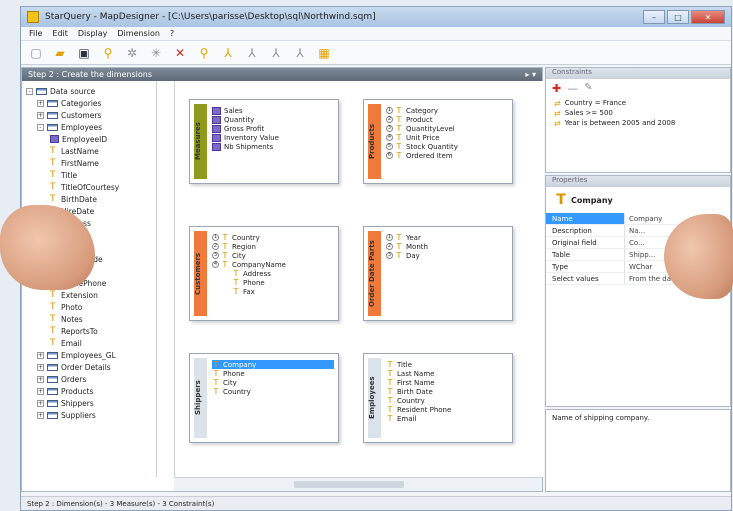  What do you see at coordinates (324, 53) in the screenshot?
I see `grid-icon: ▦` at bounding box center [324, 53].